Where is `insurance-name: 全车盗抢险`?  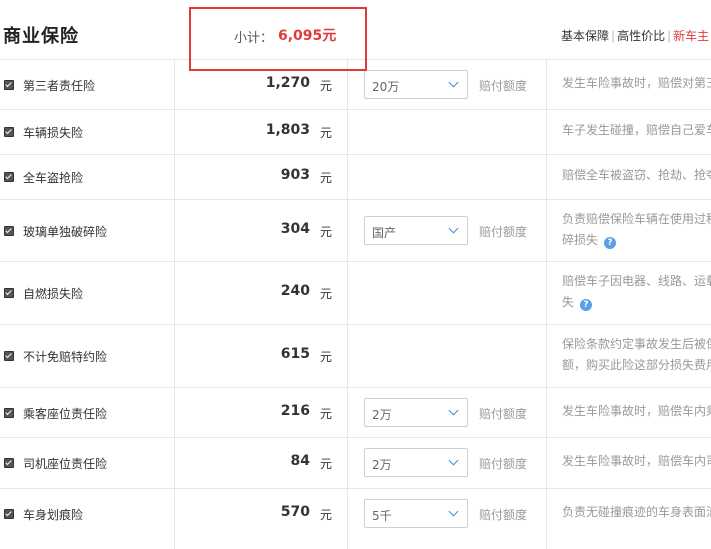
insurance-name: 全车盗抢险 is located at coordinates (53, 178).